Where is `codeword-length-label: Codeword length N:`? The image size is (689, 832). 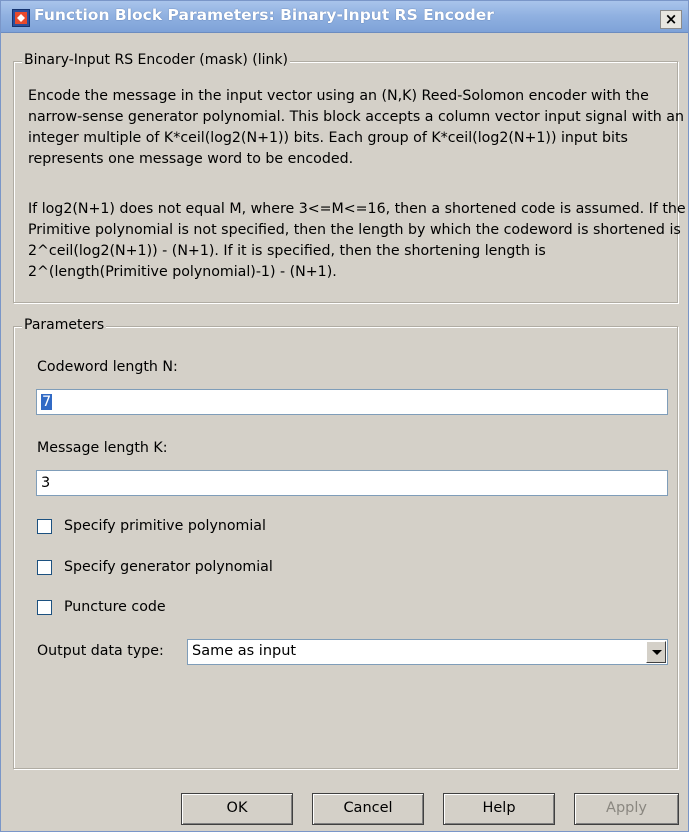
codeword-length-label: Codeword length N: is located at coordinates (107, 367).